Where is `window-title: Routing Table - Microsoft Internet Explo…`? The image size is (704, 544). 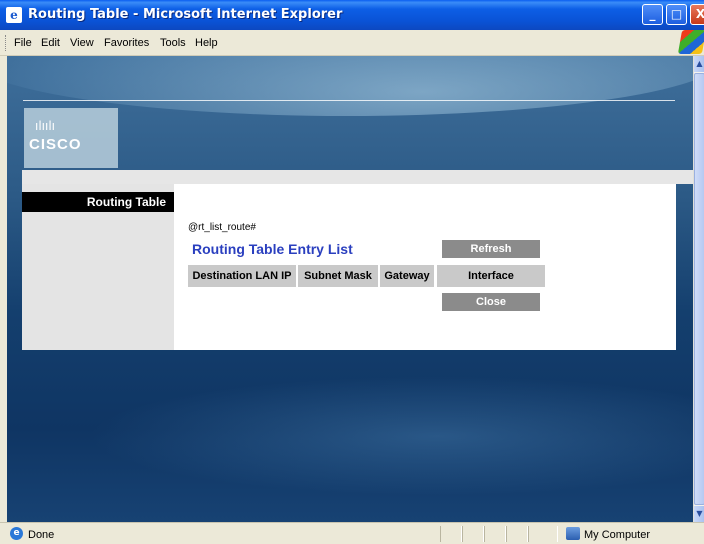
window-title: Routing Table - Microsoft Internet Explo… is located at coordinates (185, 14).